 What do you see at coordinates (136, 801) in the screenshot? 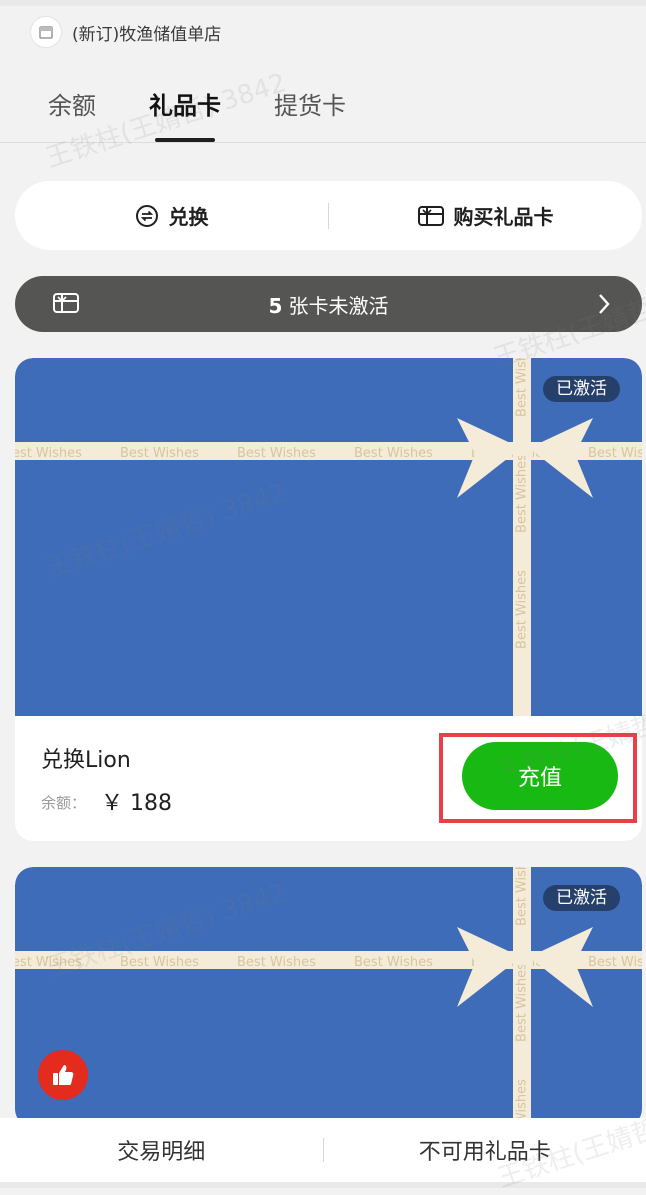
I see `balance-value: ￥ 188` at bounding box center [136, 801].